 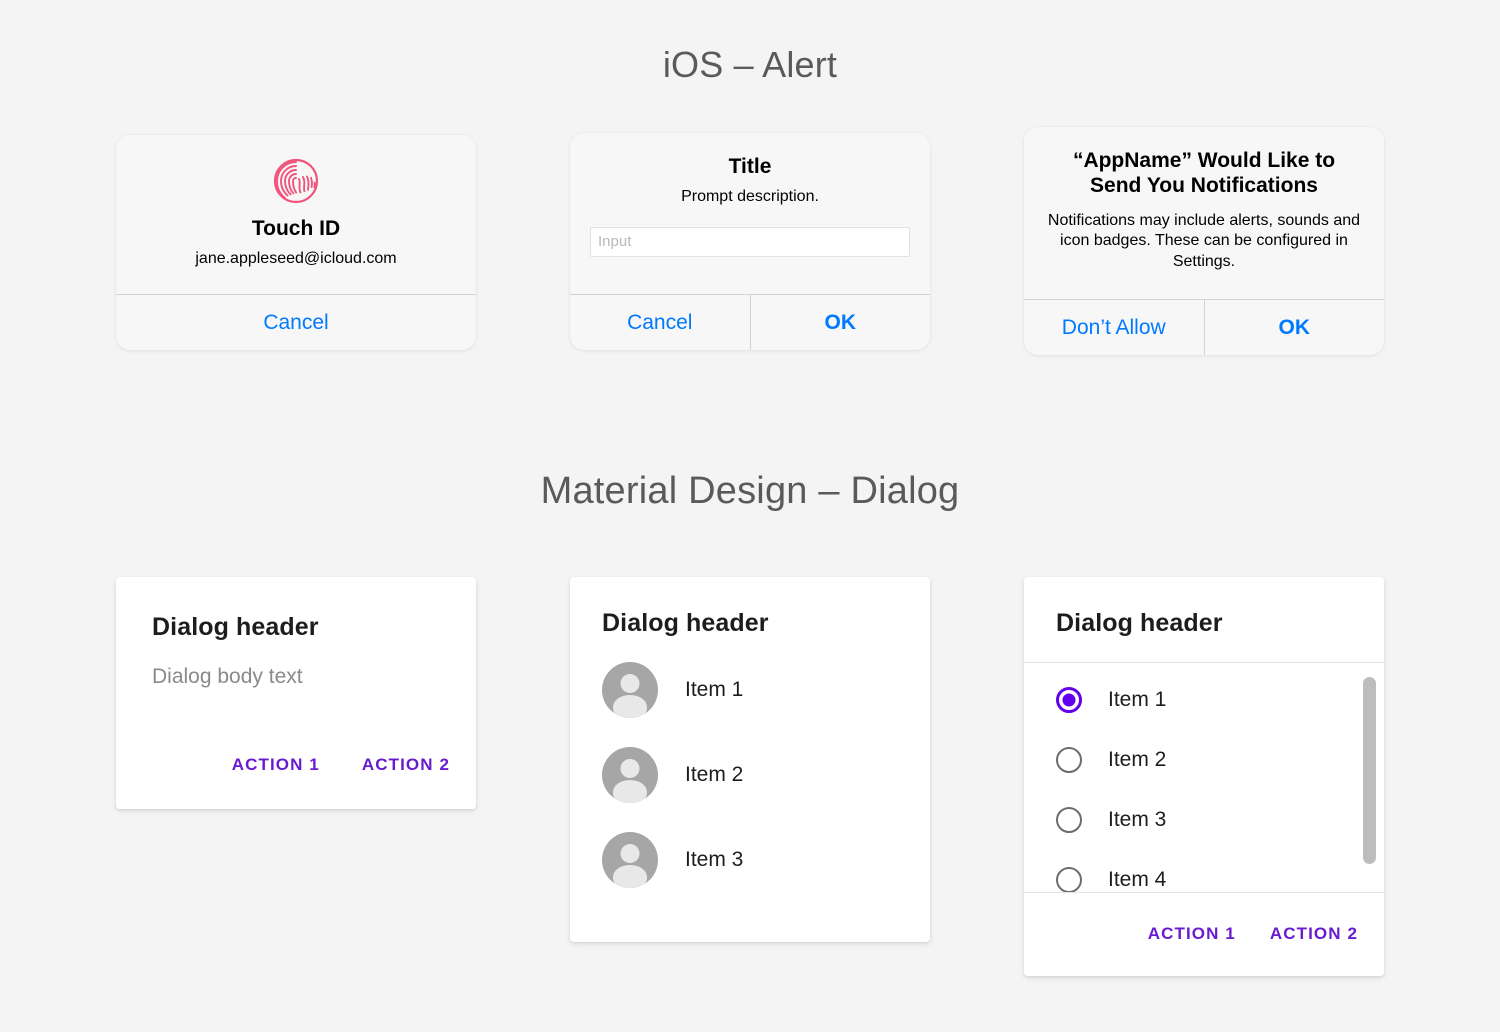 What do you see at coordinates (750, 64) in the screenshot?
I see `ios-section-title: iOS – Alert` at bounding box center [750, 64].